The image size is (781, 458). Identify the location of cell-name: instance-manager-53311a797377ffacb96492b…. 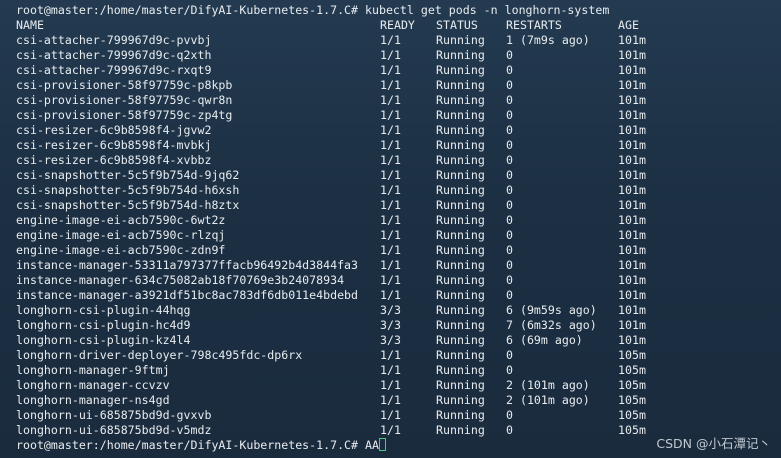
(187, 265).